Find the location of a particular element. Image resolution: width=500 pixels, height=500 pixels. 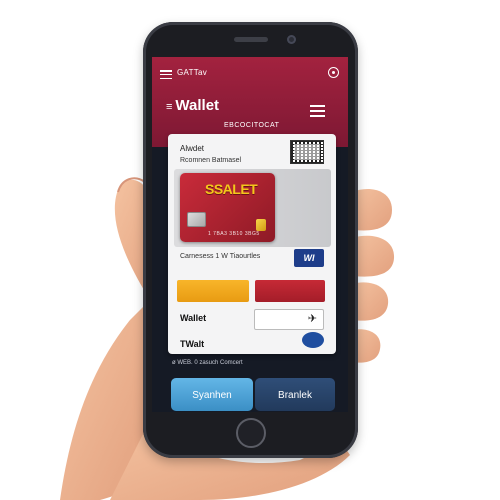

card-area: SSALET 1 7BA3 3B10 3BG5 is located at coordinates (252, 208).